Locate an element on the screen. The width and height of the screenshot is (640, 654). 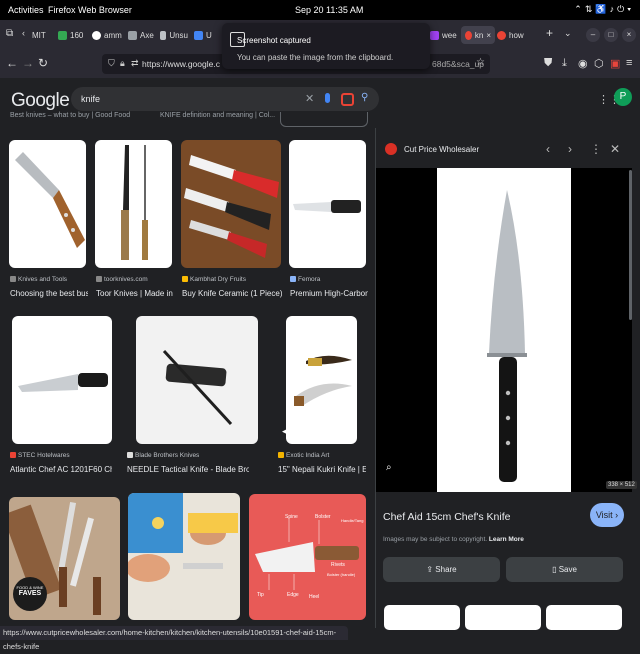
menu-icon: ≡ is located at coordinates (629, 63).